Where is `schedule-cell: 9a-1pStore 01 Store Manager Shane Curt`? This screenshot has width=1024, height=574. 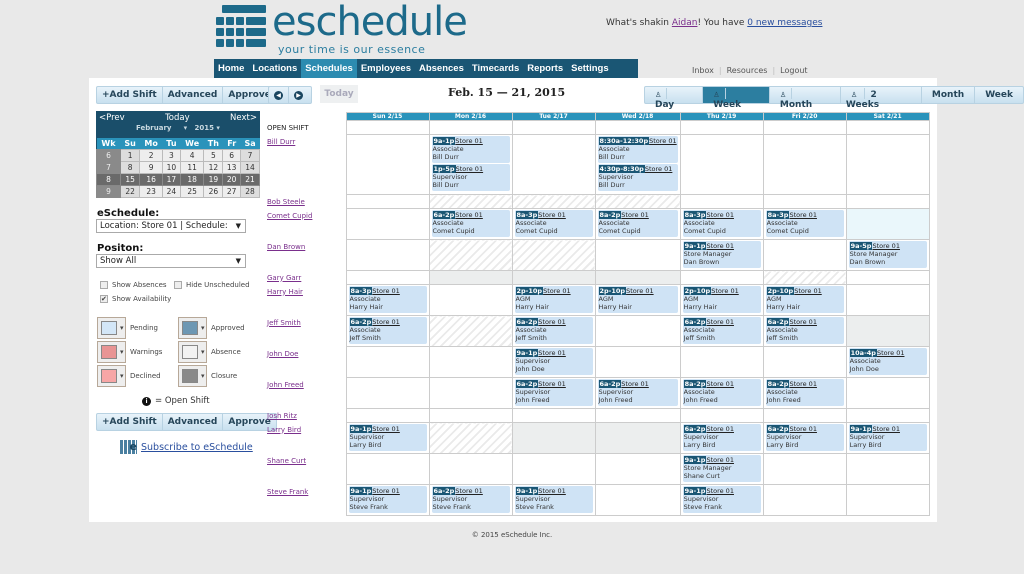 schedule-cell: 9a-1pStore 01 Store Manager Shane Curt is located at coordinates (721, 469).